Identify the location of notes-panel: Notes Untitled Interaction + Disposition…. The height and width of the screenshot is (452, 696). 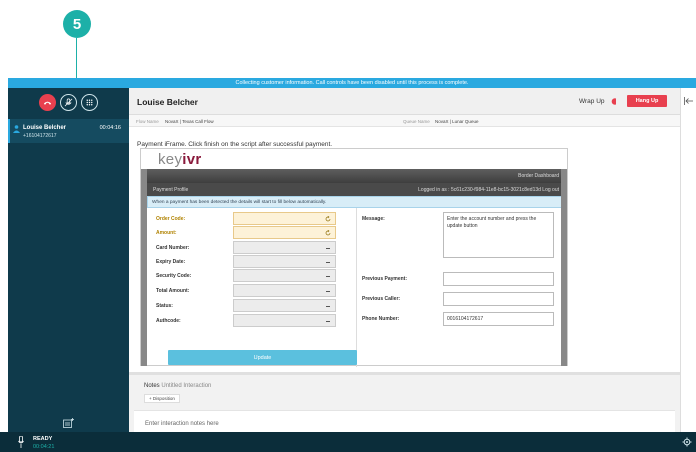
(404, 403).